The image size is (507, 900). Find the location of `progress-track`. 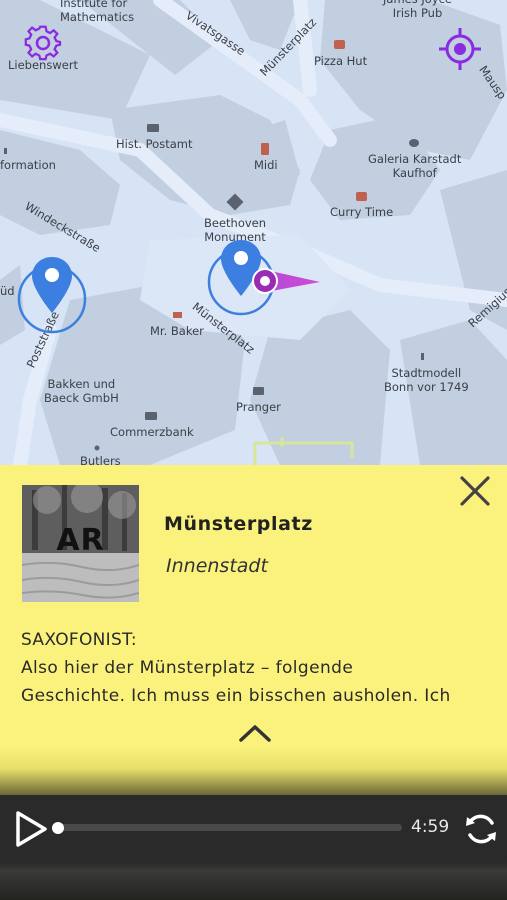

progress-track is located at coordinates (229, 827).